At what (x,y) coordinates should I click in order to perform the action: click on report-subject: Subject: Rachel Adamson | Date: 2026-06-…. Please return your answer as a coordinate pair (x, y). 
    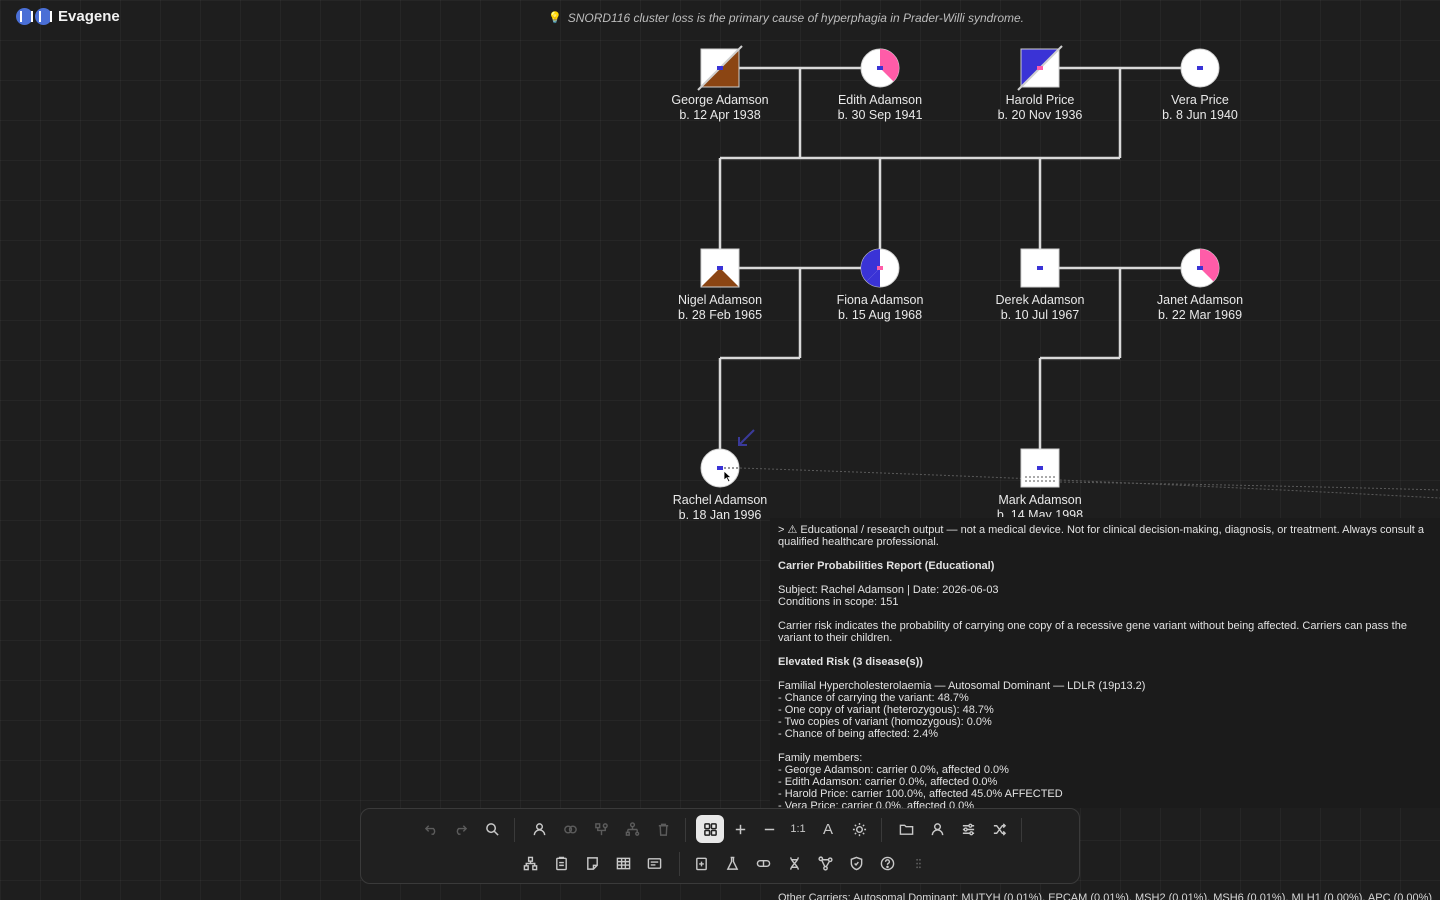
    Looking at the image, I should click on (888, 590).